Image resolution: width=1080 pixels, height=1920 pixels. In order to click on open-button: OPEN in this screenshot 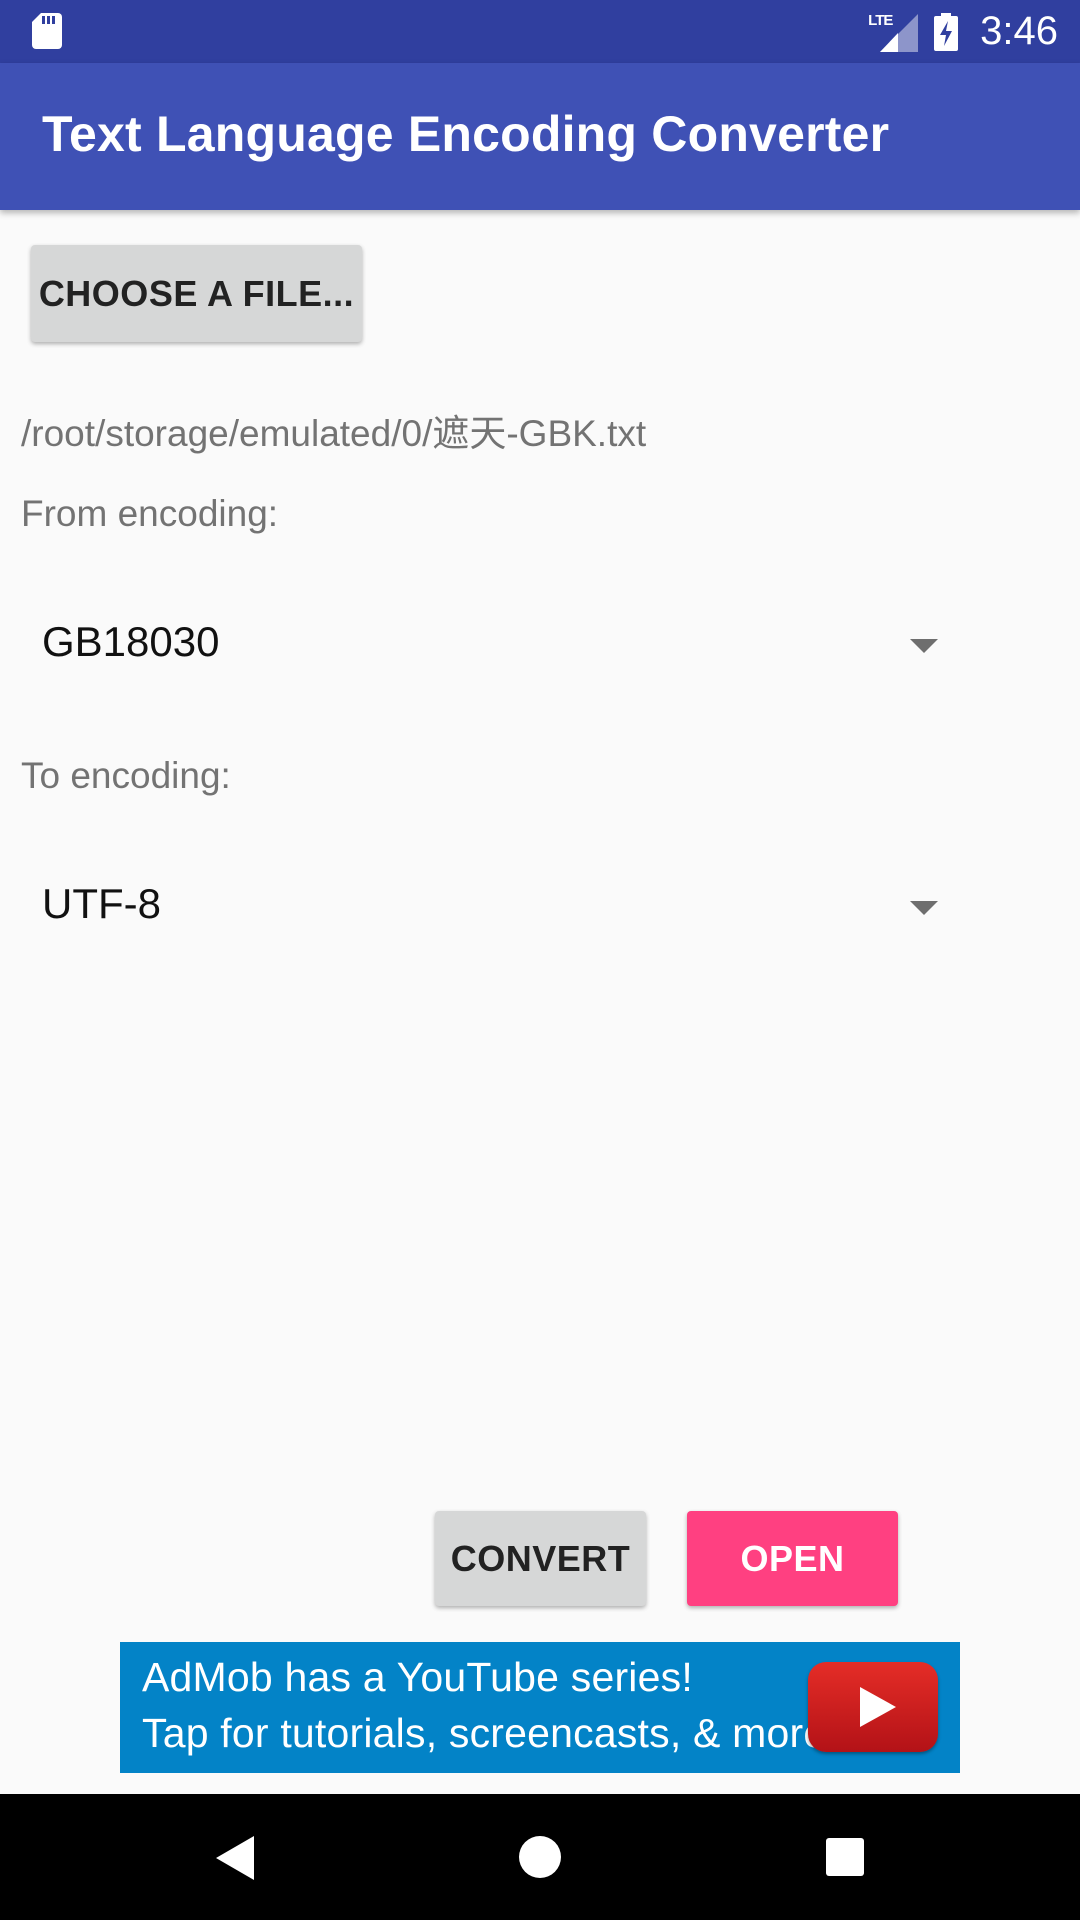, I will do `click(792, 1558)`.